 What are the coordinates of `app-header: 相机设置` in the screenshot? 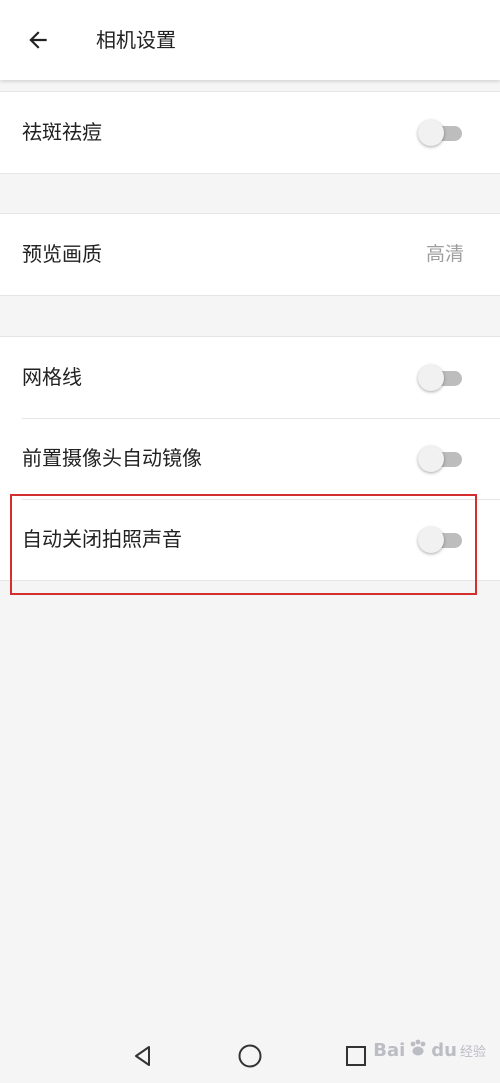 It's located at (250, 40).